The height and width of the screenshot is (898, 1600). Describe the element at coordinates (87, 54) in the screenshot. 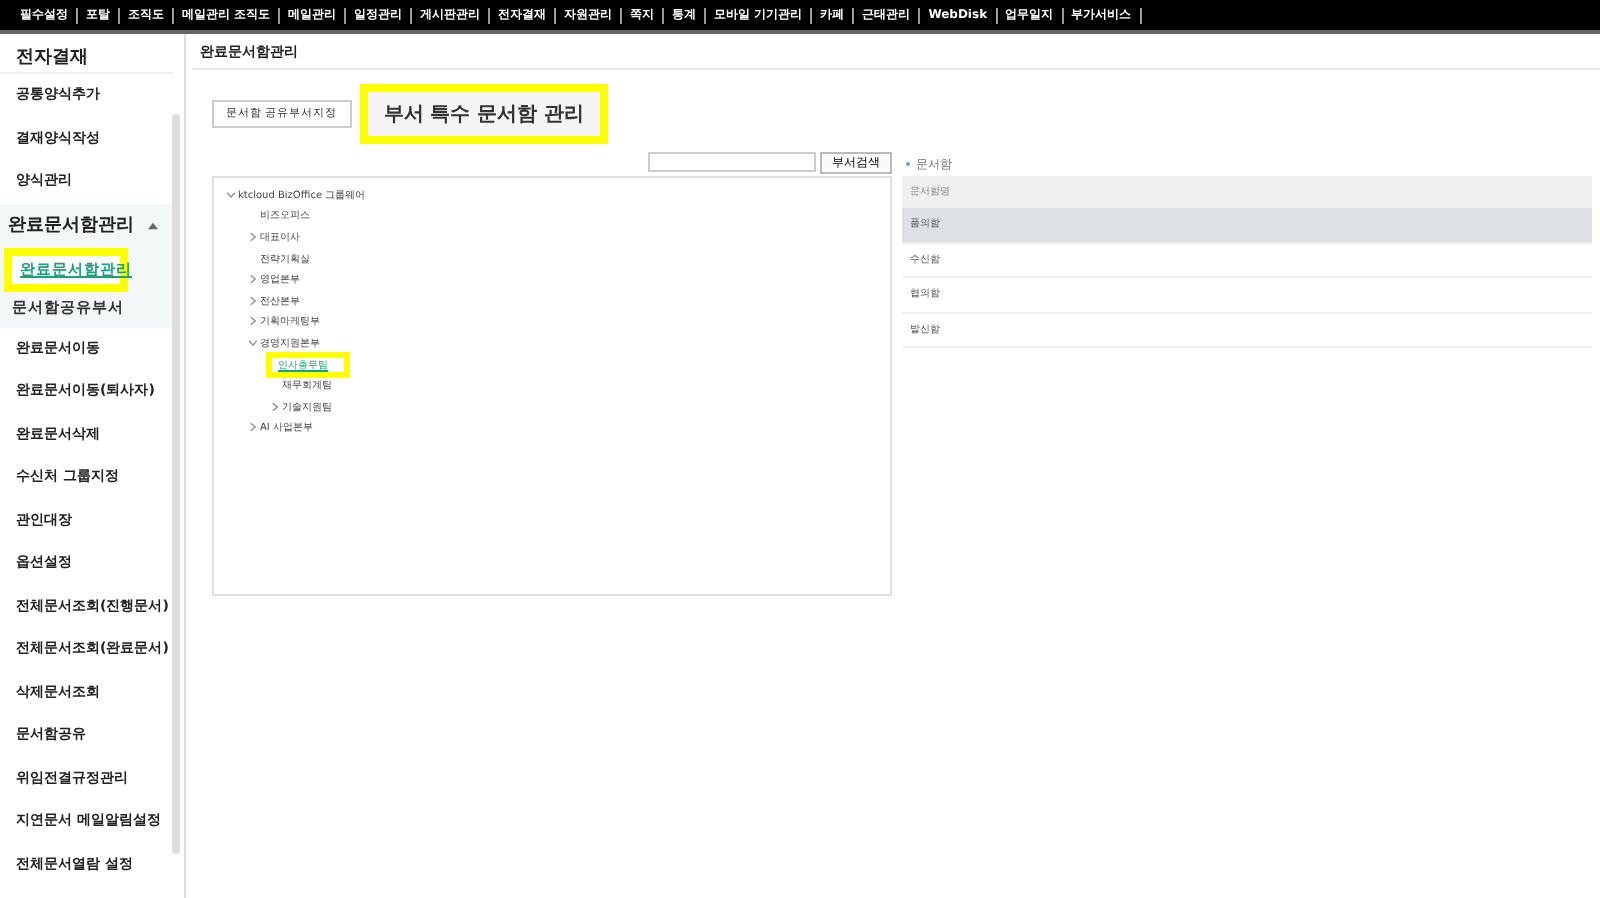

I see `sidebar-title: 전자결재` at that location.